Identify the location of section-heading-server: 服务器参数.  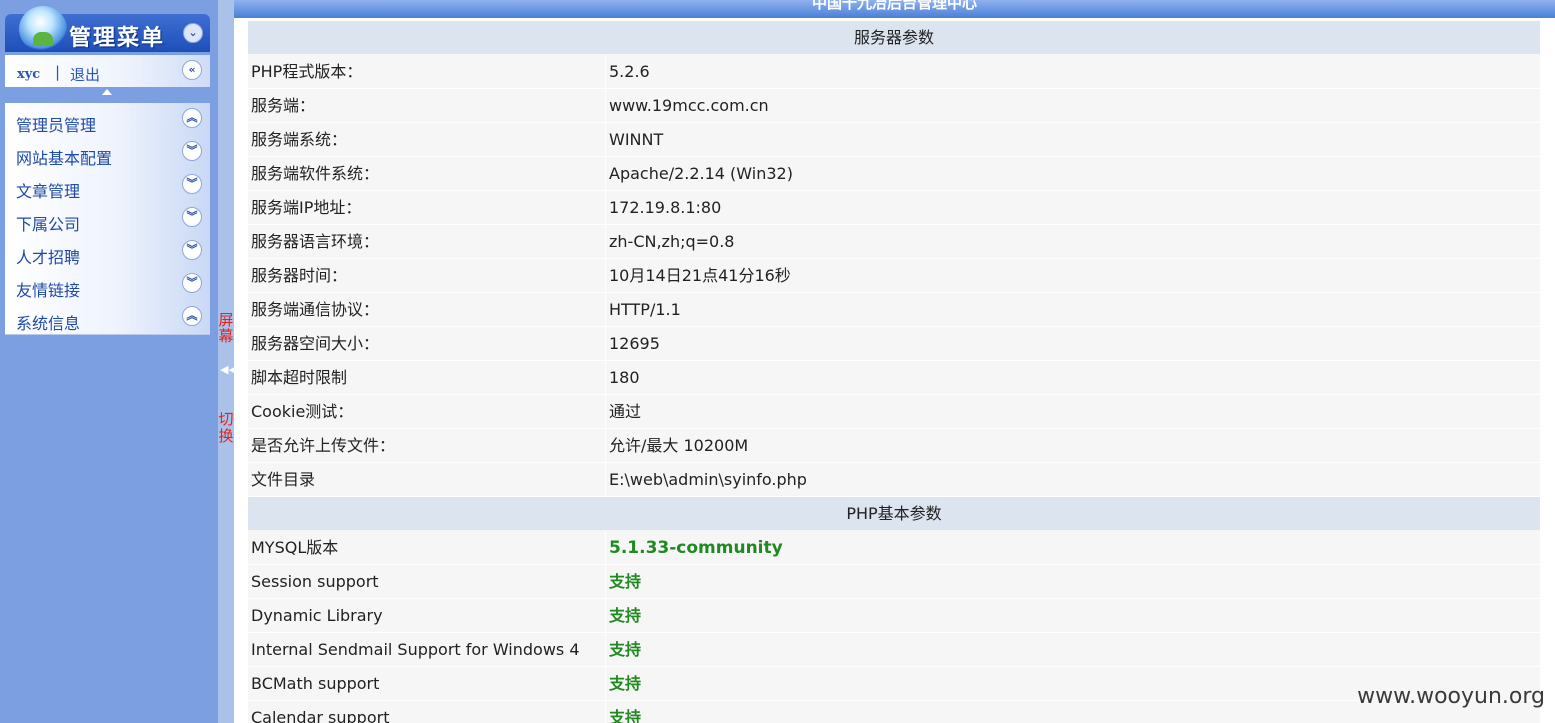
(894, 37).